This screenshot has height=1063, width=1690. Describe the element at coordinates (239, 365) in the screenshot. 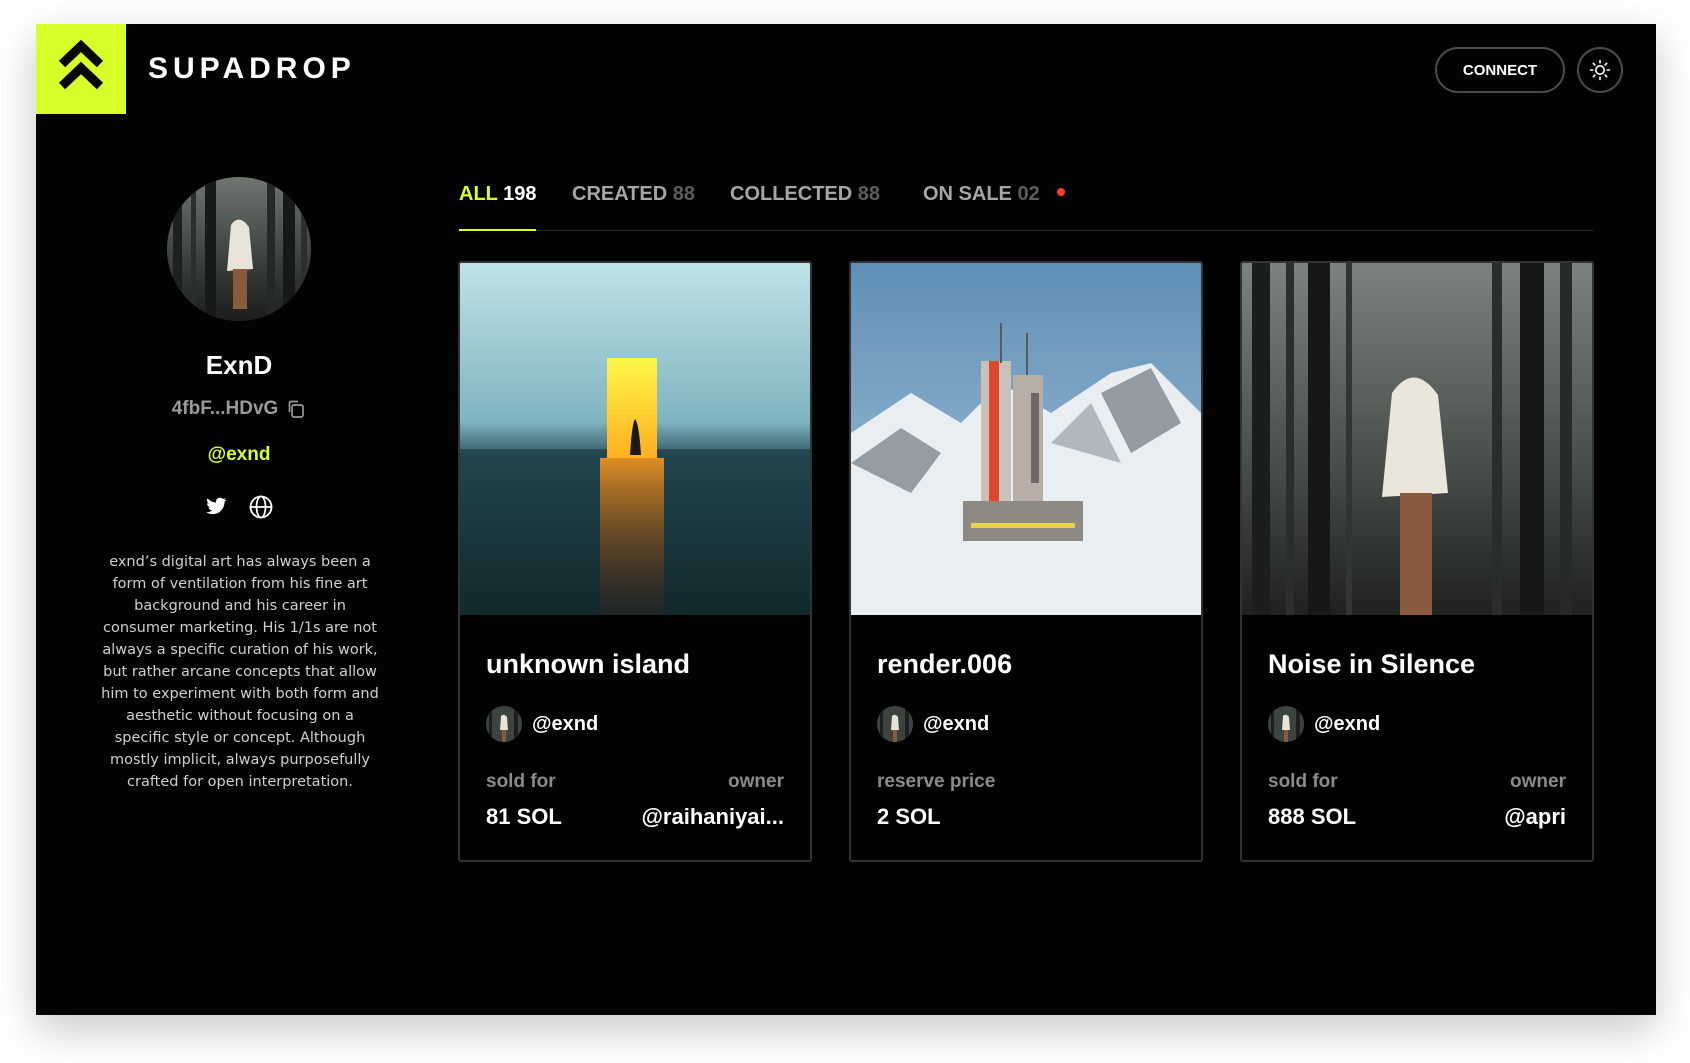

I see `profile-name: ExnD` at that location.